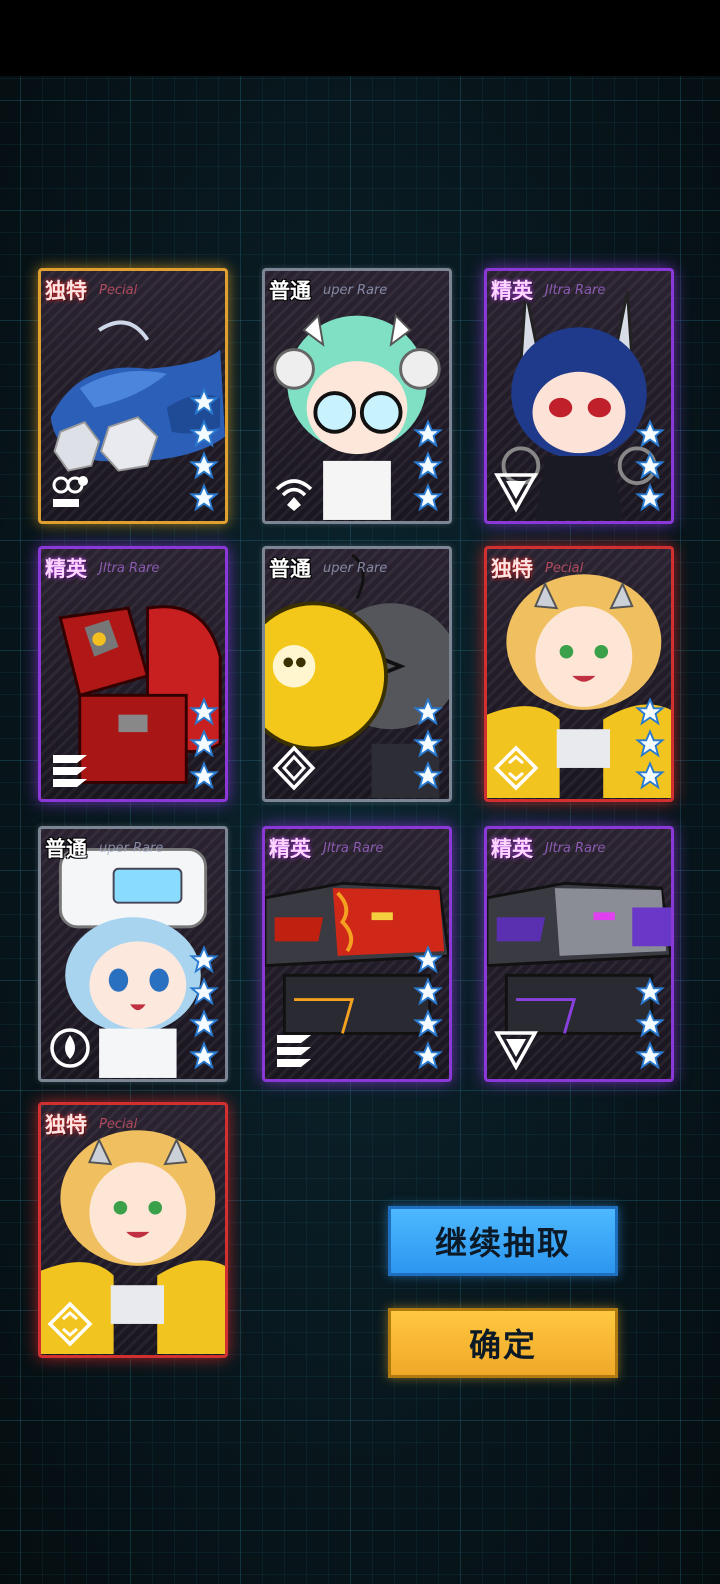 Image resolution: width=720 pixels, height=1584 pixels. What do you see at coordinates (133, 396) in the screenshot?
I see `result-card-1: 独特 Pecial` at bounding box center [133, 396].